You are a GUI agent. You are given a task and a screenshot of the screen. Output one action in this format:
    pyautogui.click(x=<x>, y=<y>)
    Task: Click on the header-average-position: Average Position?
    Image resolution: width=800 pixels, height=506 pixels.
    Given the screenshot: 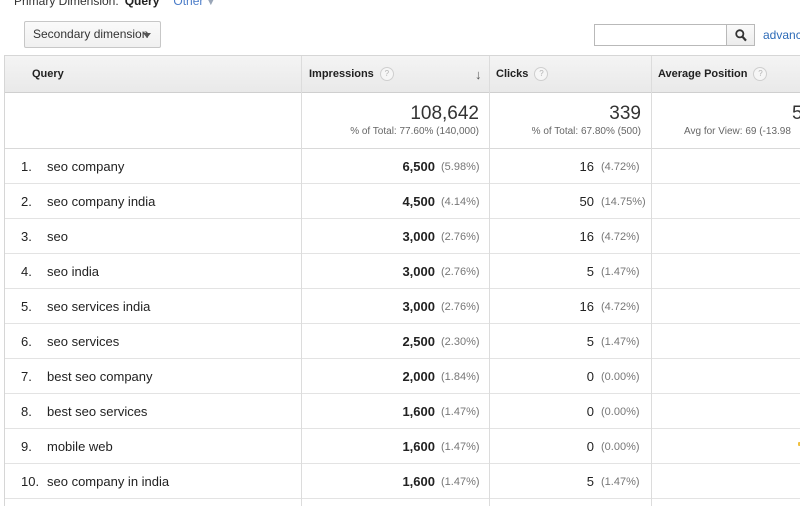 What is the action you would take?
    pyautogui.click(x=713, y=74)
    